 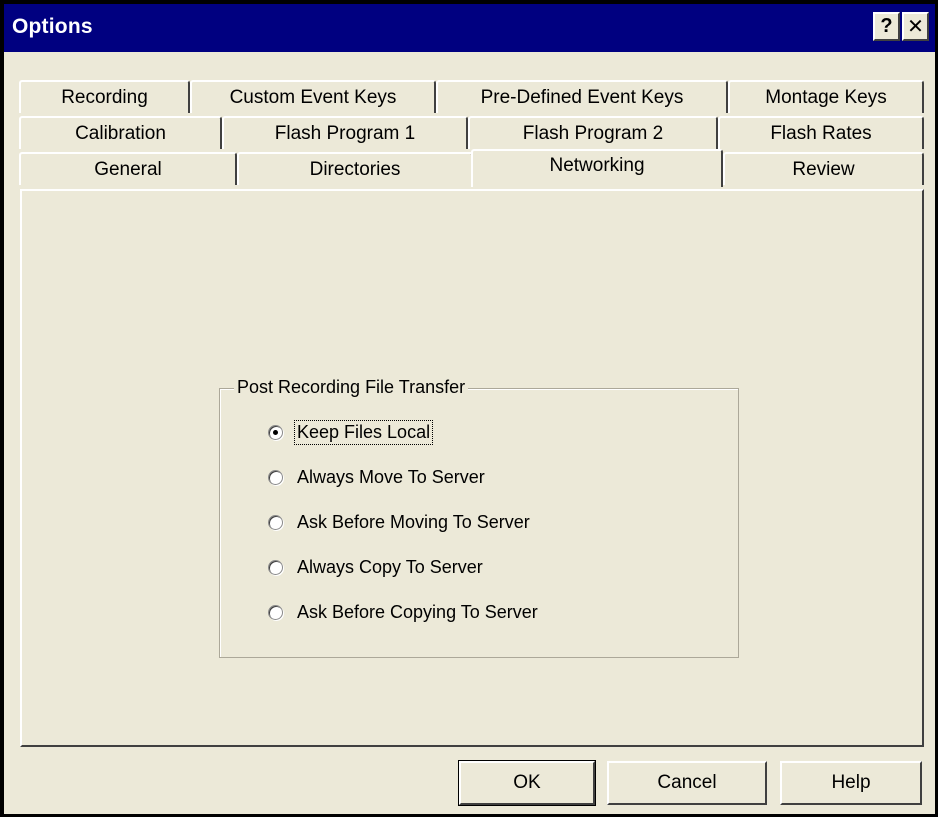 I want to click on radio-label: Ask Before Copying To Server, so click(x=417, y=611).